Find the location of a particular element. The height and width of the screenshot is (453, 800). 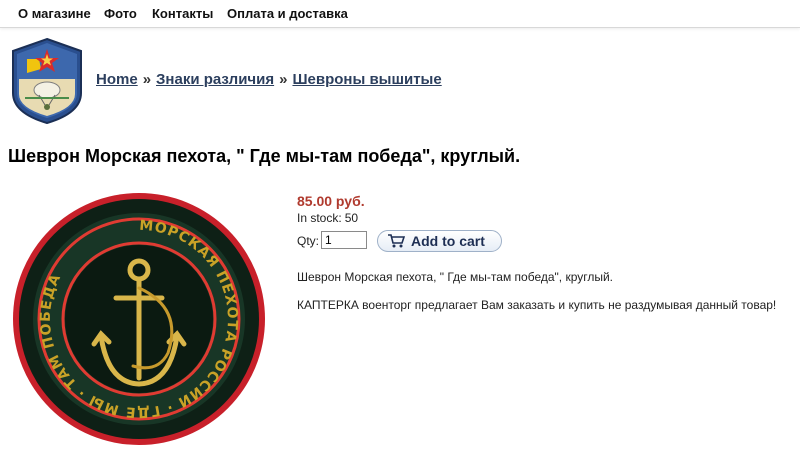

add-to-cart-button: Add to cart is located at coordinates (439, 241).